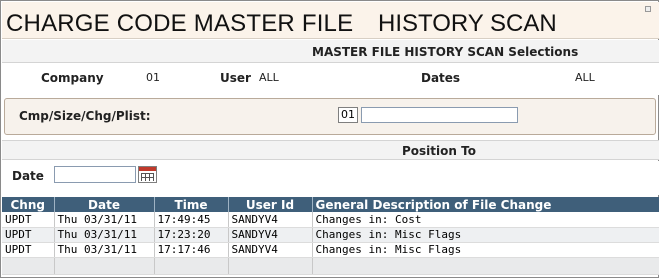  I want to click on dates-value: ALL, so click(585, 77).